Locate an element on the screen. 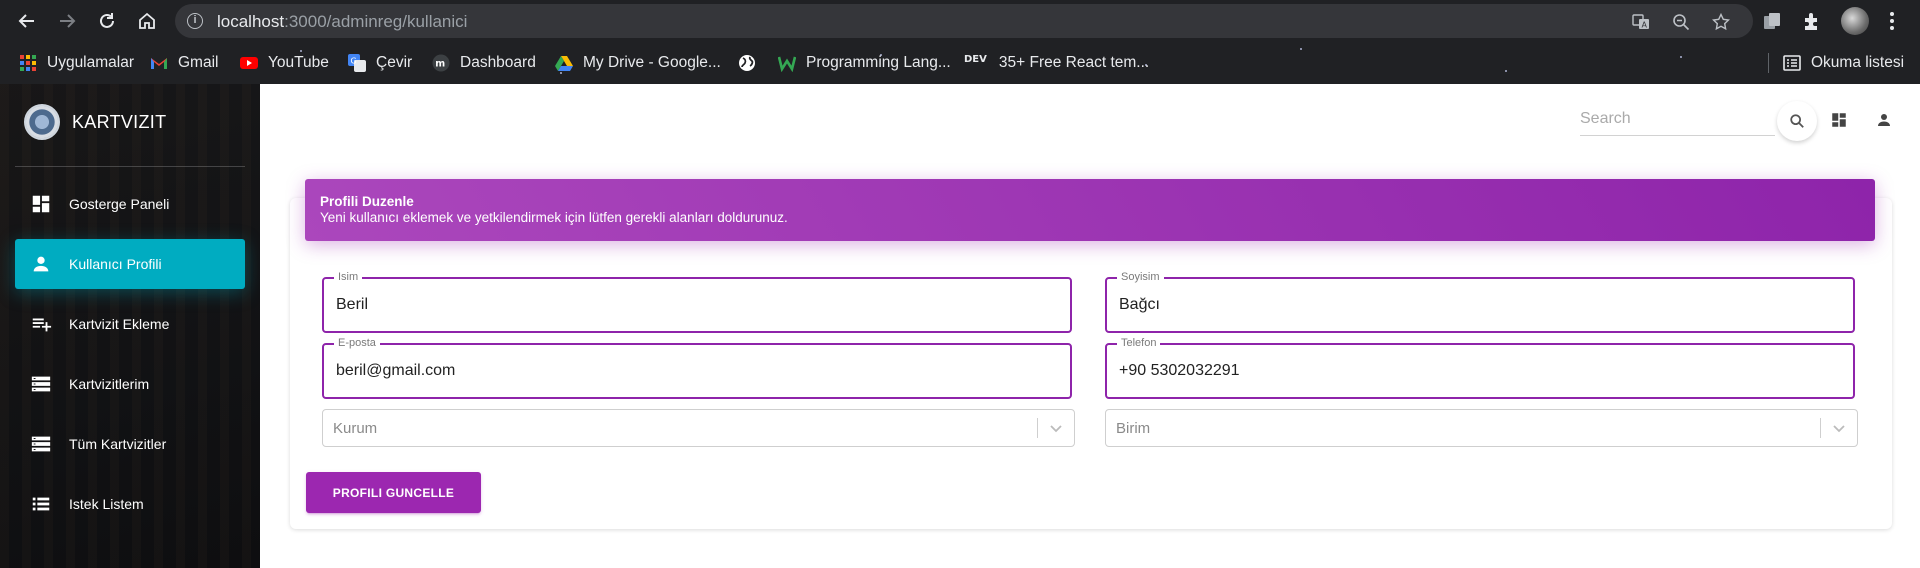 This screenshot has width=1920, height=568. search-button is located at coordinates (1797, 121).